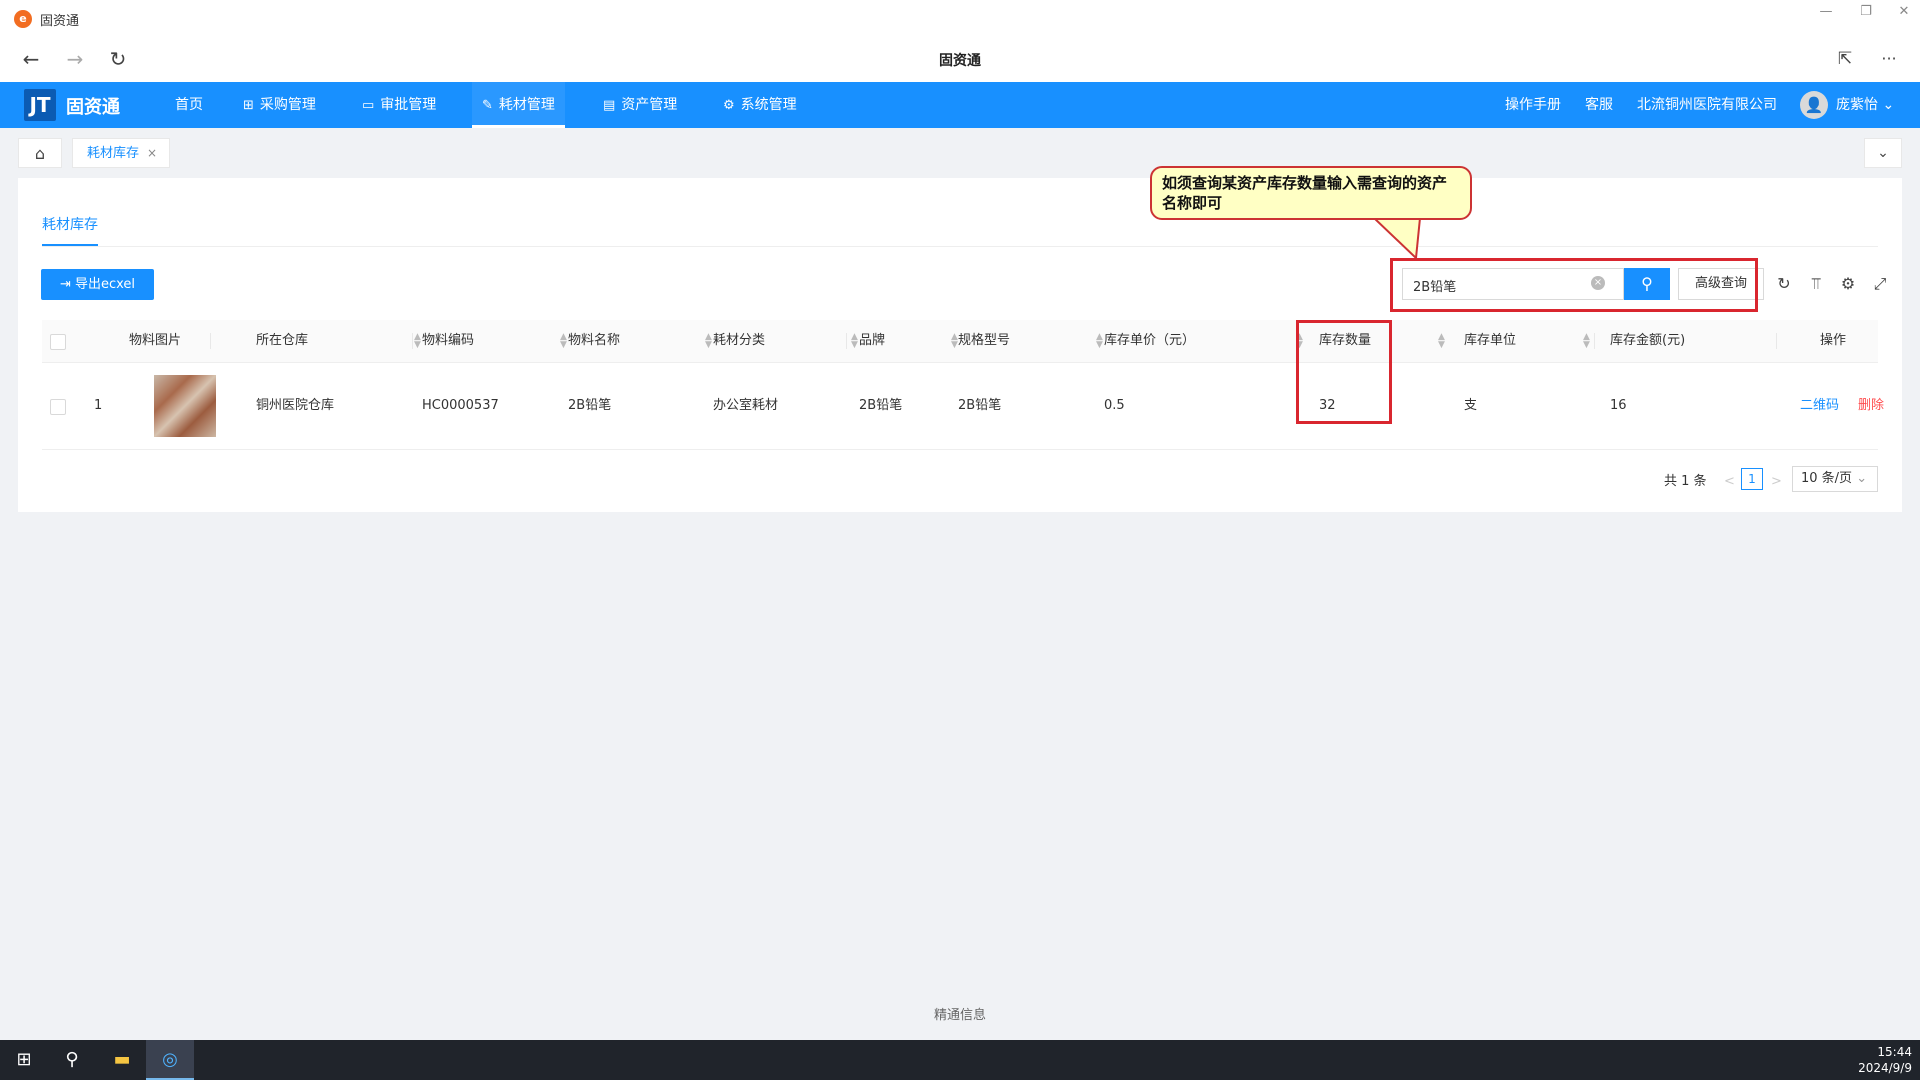  What do you see at coordinates (40, 105) in the screenshot?
I see `brand-logo-icon: JT` at bounding box center [40, 105].